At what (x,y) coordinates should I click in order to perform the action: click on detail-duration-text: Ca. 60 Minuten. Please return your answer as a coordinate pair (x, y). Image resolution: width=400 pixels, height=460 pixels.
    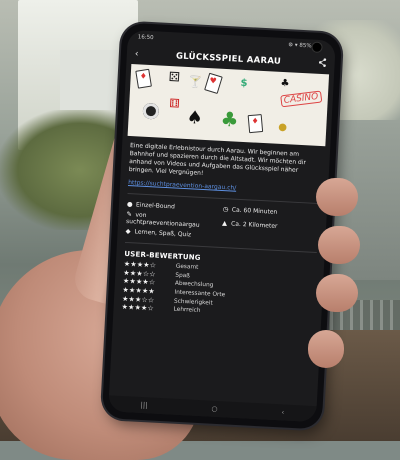
    Looking at the image, I should click on (254, 211).